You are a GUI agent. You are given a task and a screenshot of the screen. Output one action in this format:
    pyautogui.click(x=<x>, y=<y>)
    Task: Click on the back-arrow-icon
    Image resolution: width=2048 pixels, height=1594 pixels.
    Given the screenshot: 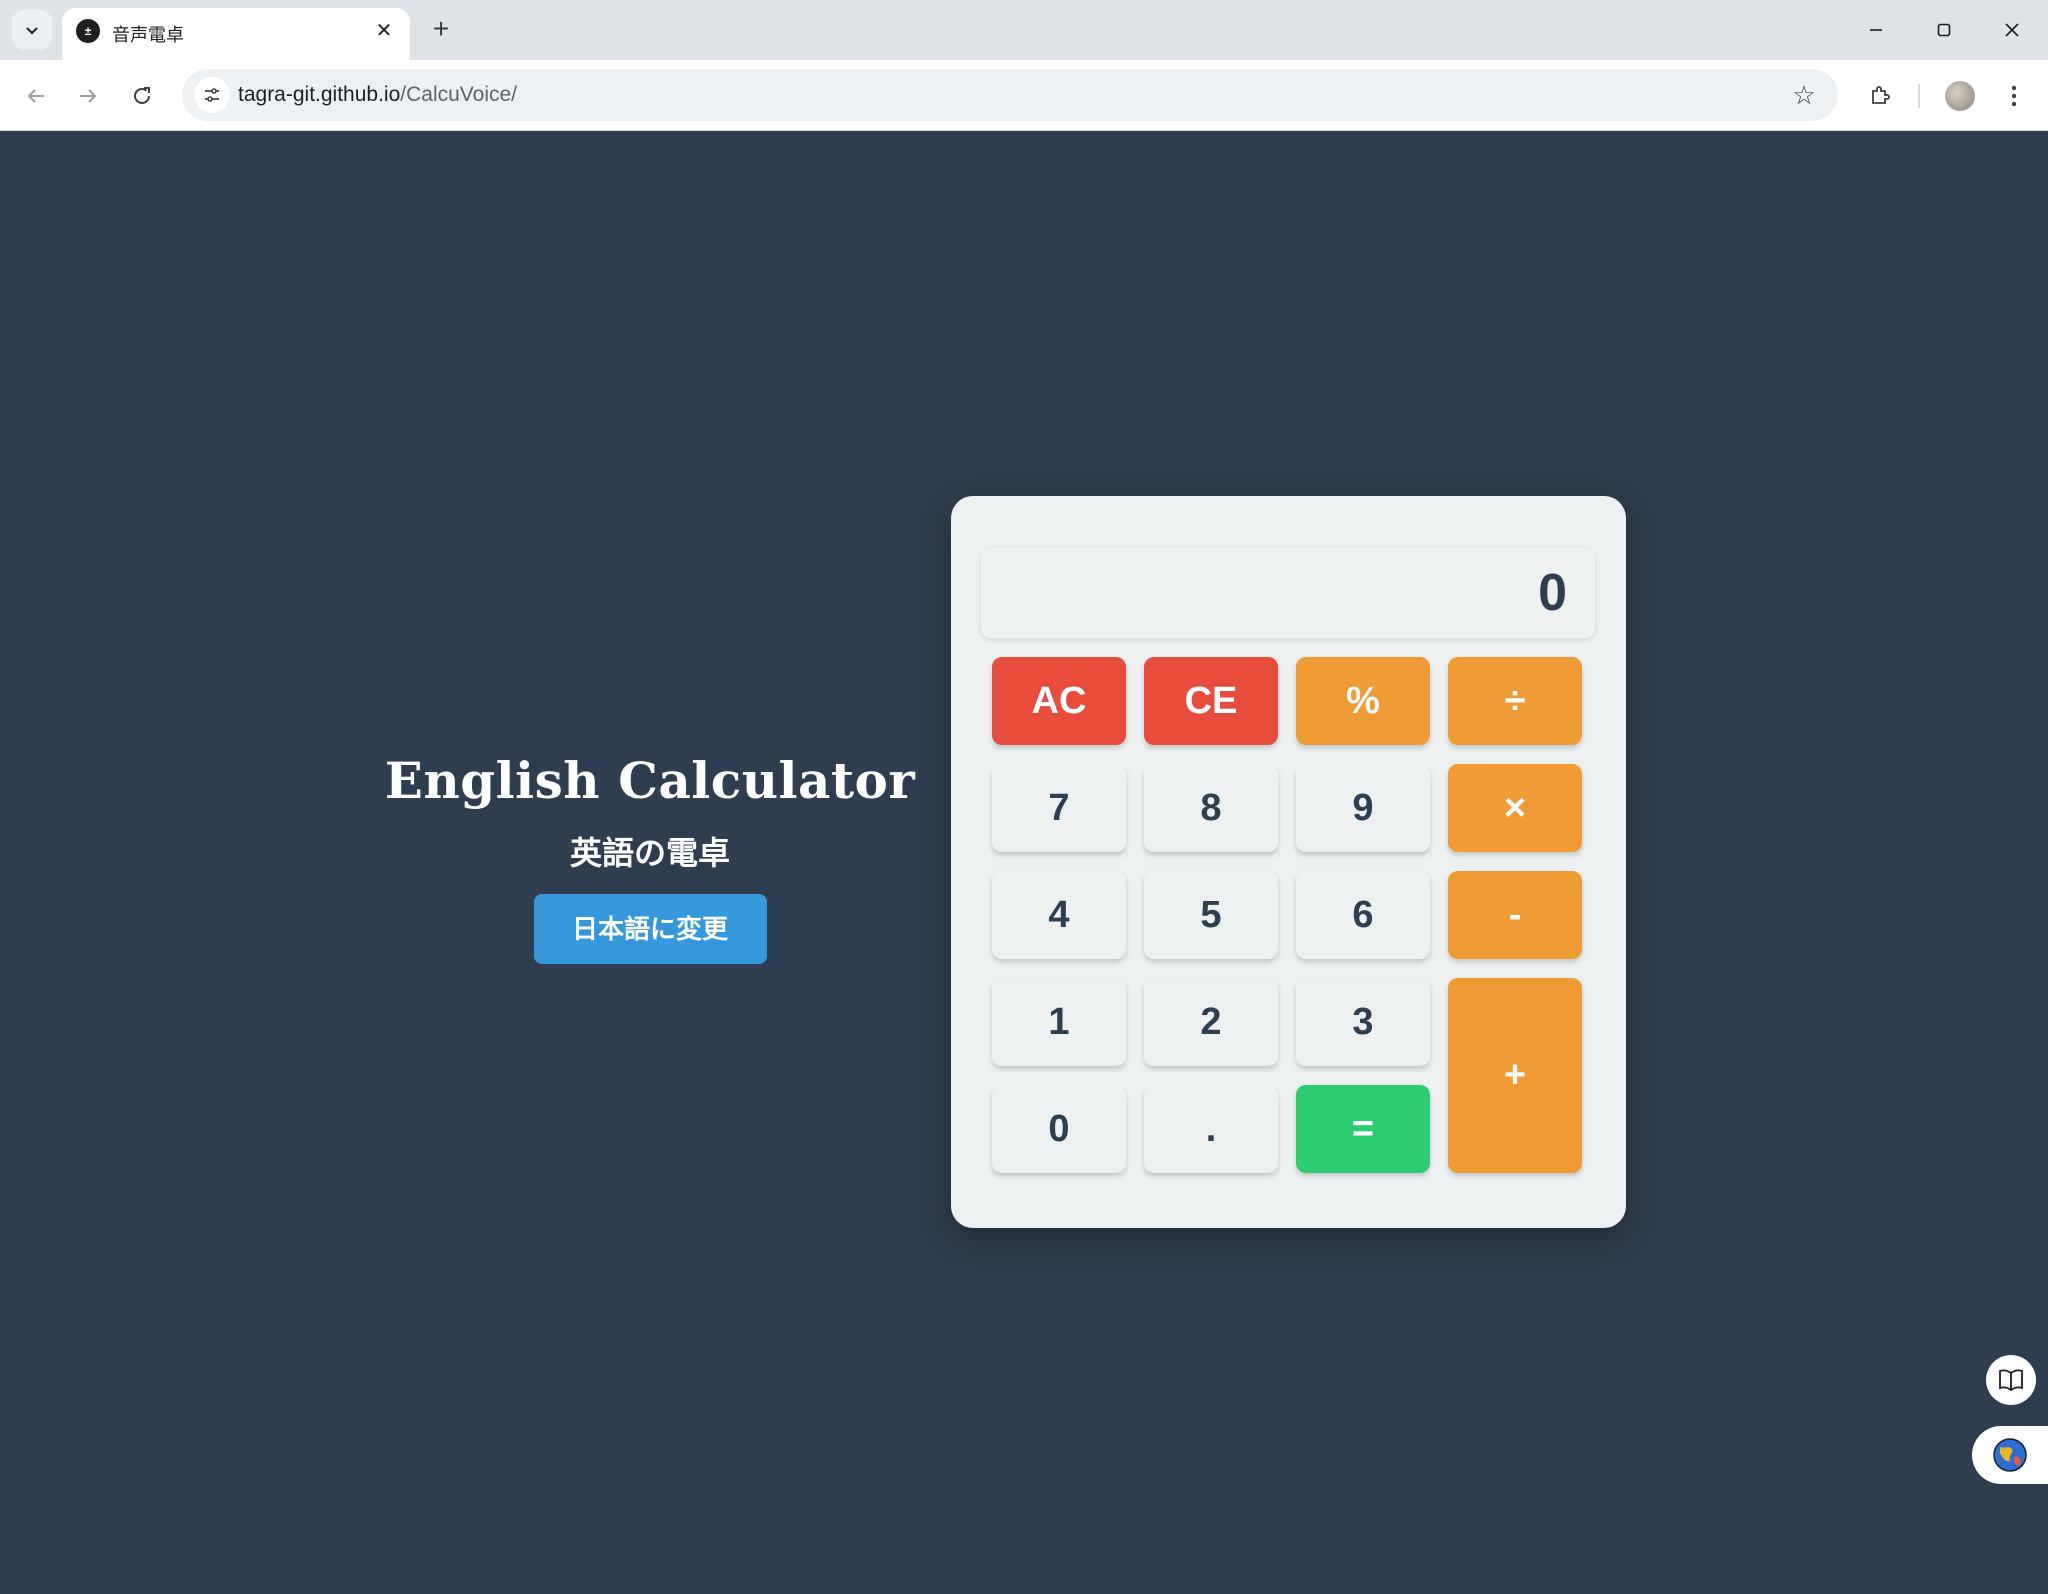 What is the action you would take?
    pyautogui.click(x=36, y=96)
    